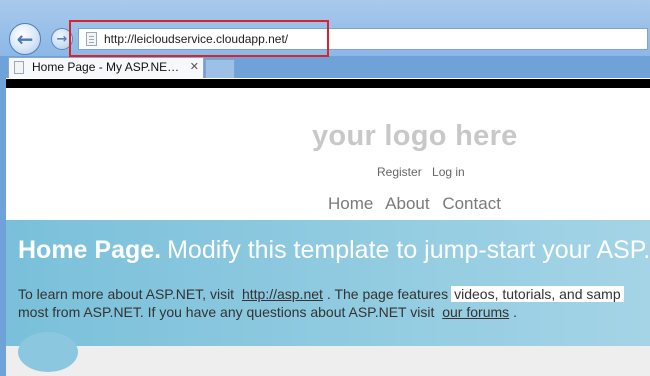 This screenshot has width=650, height=376. I want to click on main-nav: Home About Contact, so click(418, 204).